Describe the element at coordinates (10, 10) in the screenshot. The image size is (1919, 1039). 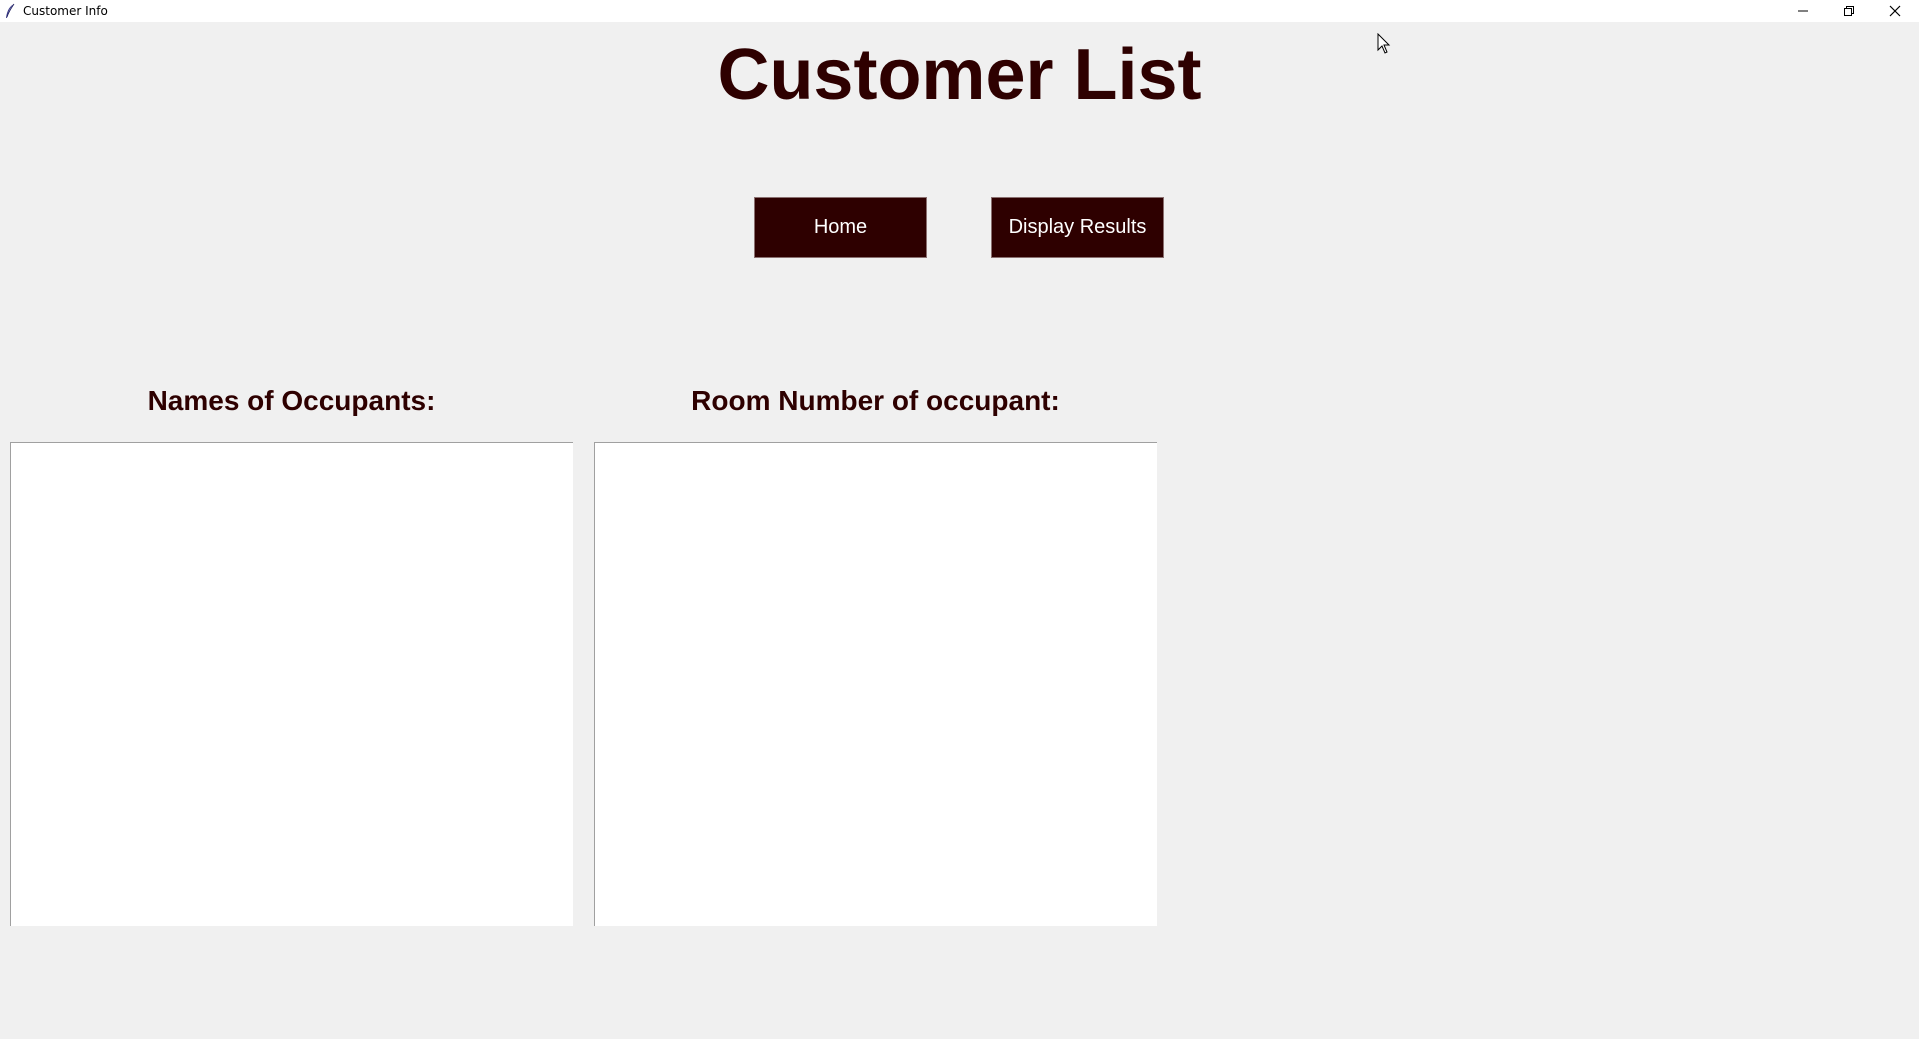
I see `feather-icon` at that location.